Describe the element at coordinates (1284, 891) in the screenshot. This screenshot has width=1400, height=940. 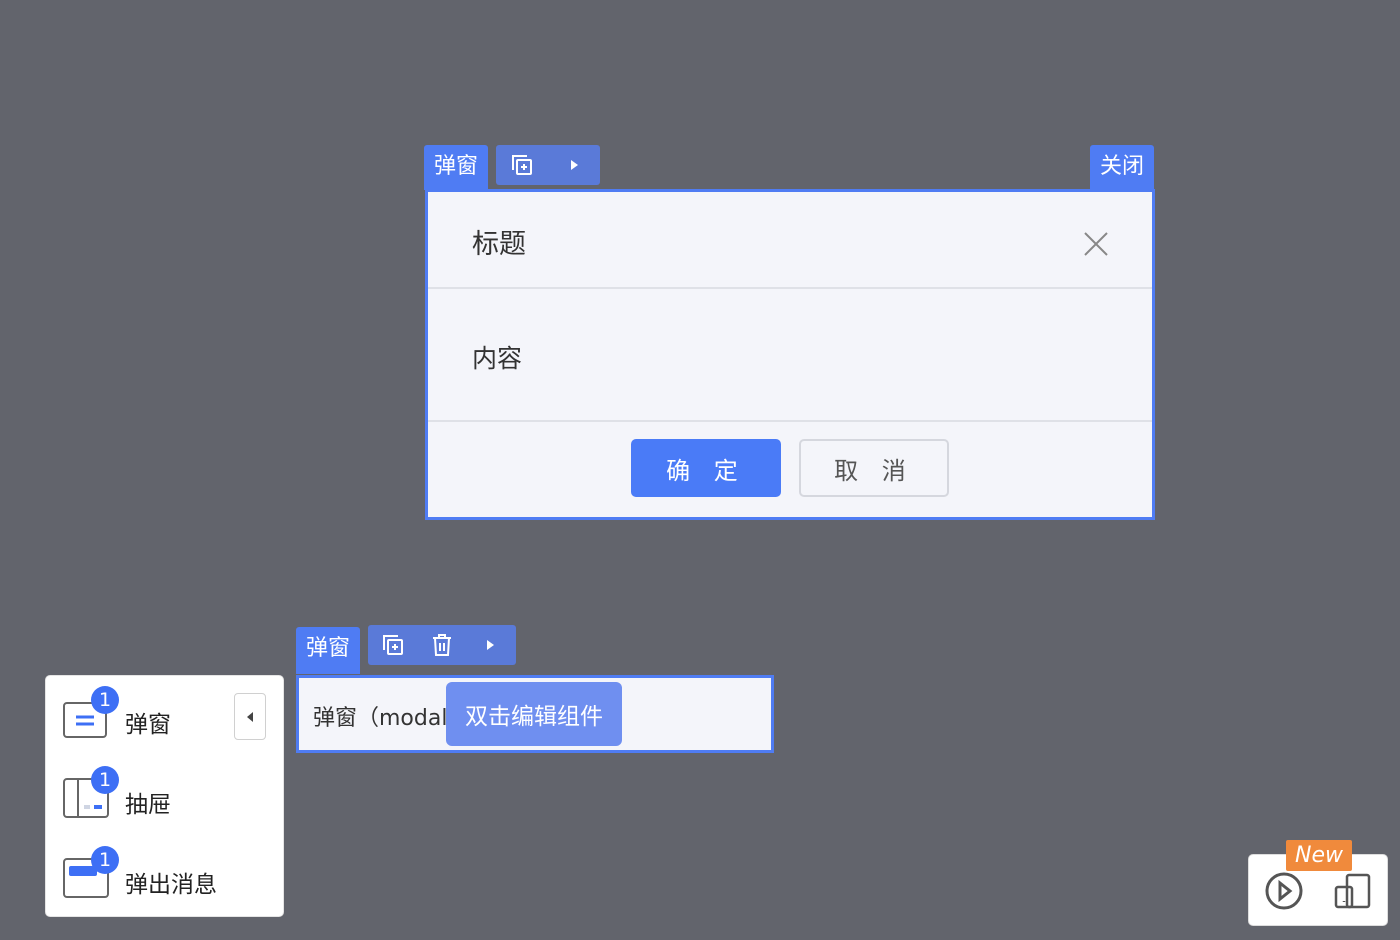
I see `play-circle-icon` at that location.